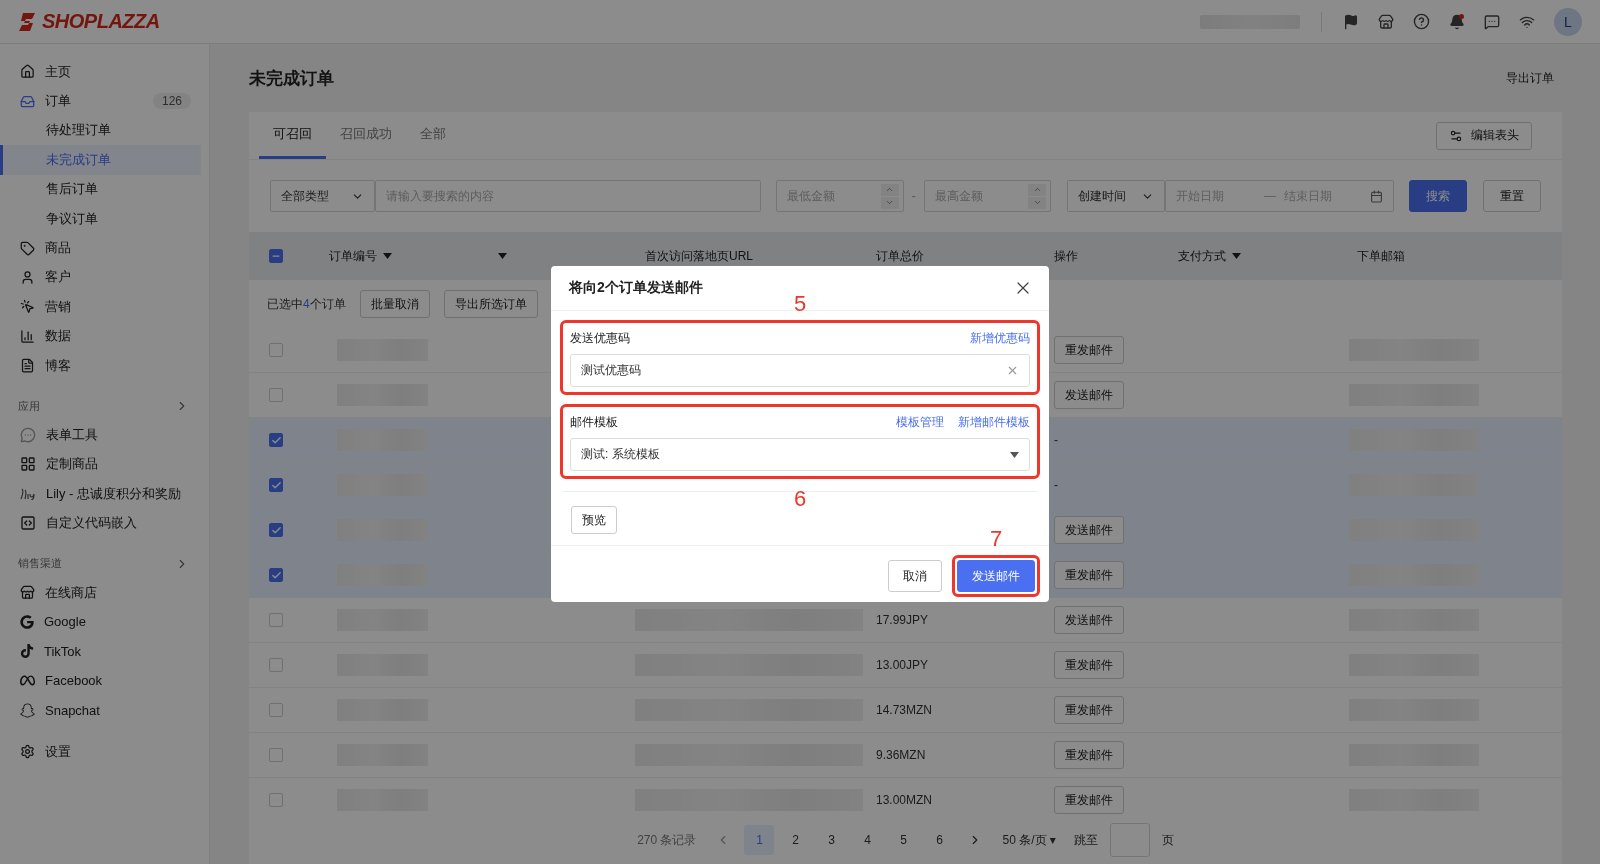 Image resolution: width=1600 pixels, height=864 pixels. I want to click on text-link: 新增邮件模板, so click(994, 422).